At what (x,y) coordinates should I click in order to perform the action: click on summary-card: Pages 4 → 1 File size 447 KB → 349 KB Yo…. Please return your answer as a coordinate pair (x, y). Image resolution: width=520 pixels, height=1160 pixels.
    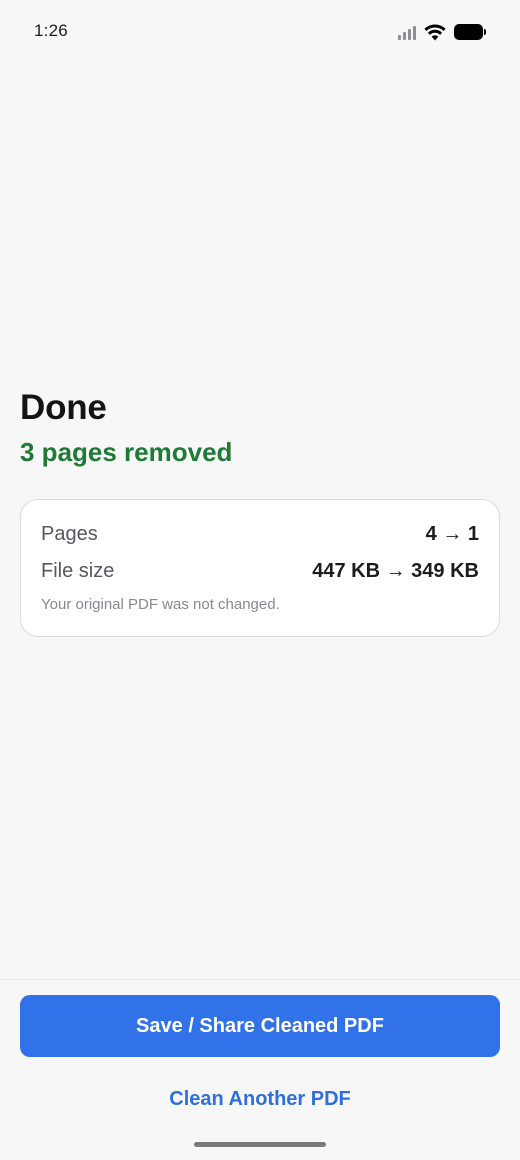
    Looking at the image, I should click on (260, 568).